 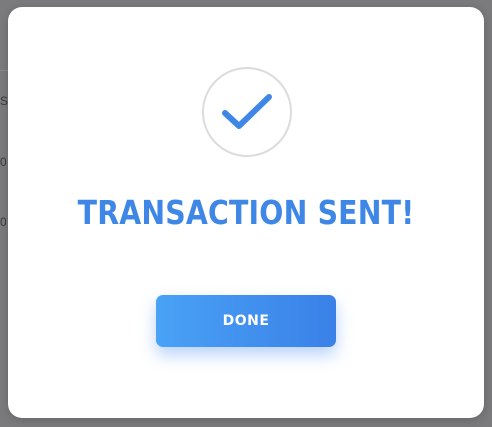 I want to click on success-checkmark-circle, so click(x=247, y=112).